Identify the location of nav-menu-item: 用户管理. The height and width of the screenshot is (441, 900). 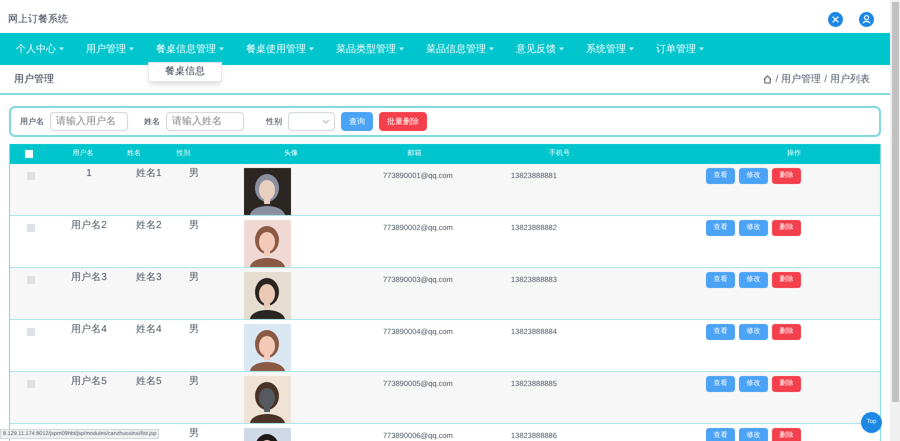
(110, 49).